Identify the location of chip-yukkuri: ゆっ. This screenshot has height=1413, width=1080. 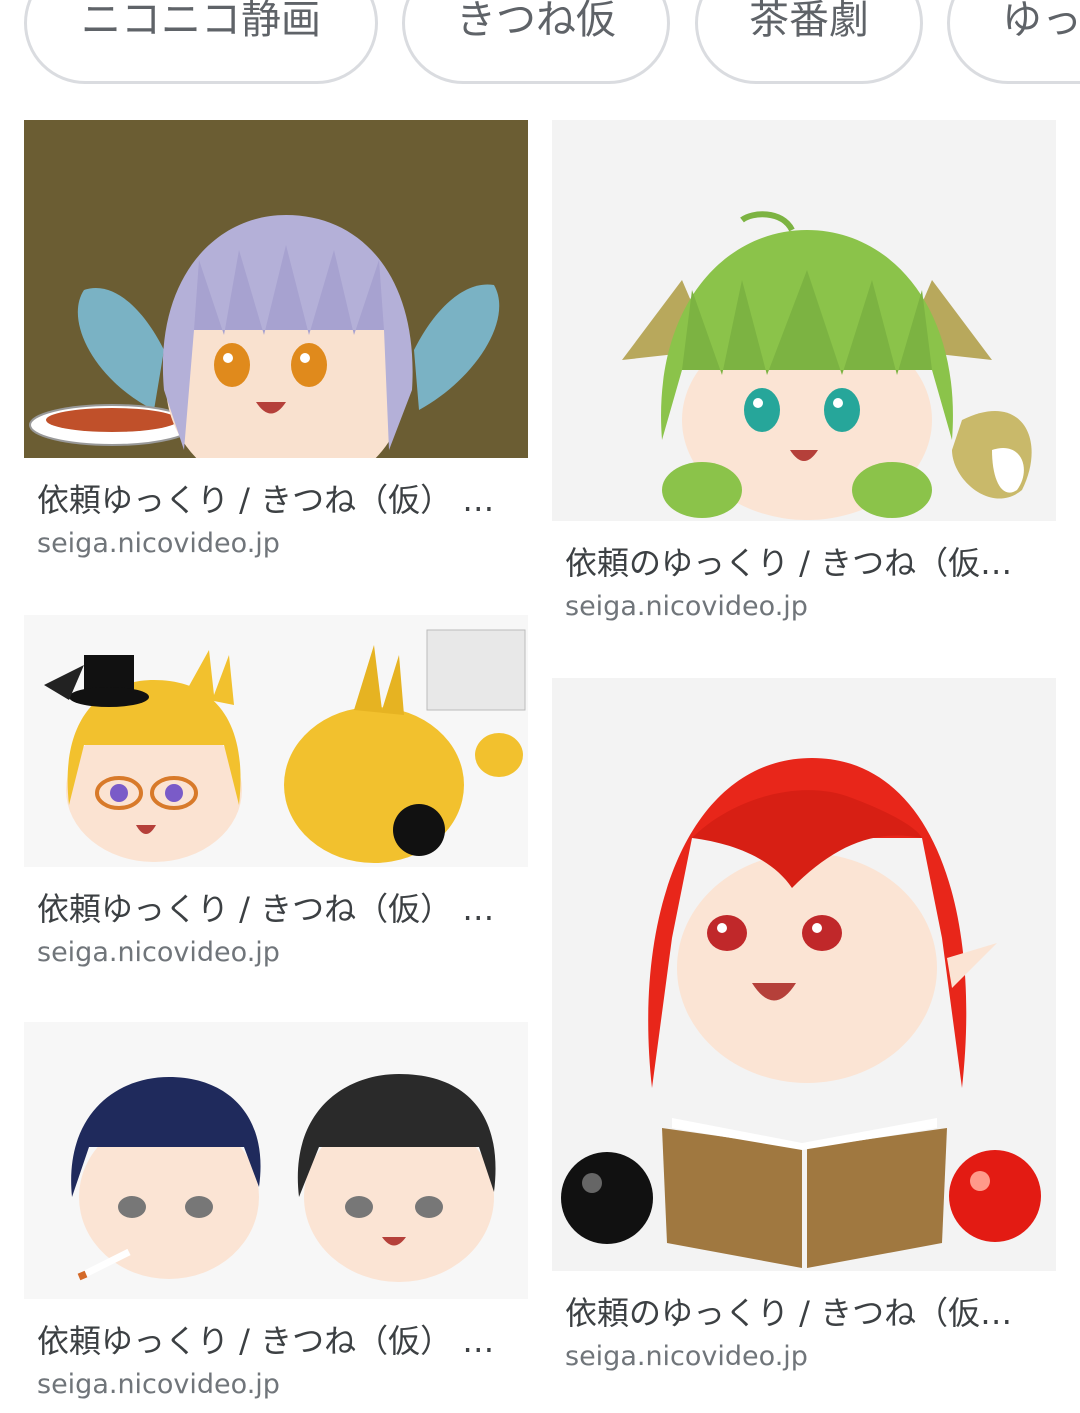
(1013, 42).